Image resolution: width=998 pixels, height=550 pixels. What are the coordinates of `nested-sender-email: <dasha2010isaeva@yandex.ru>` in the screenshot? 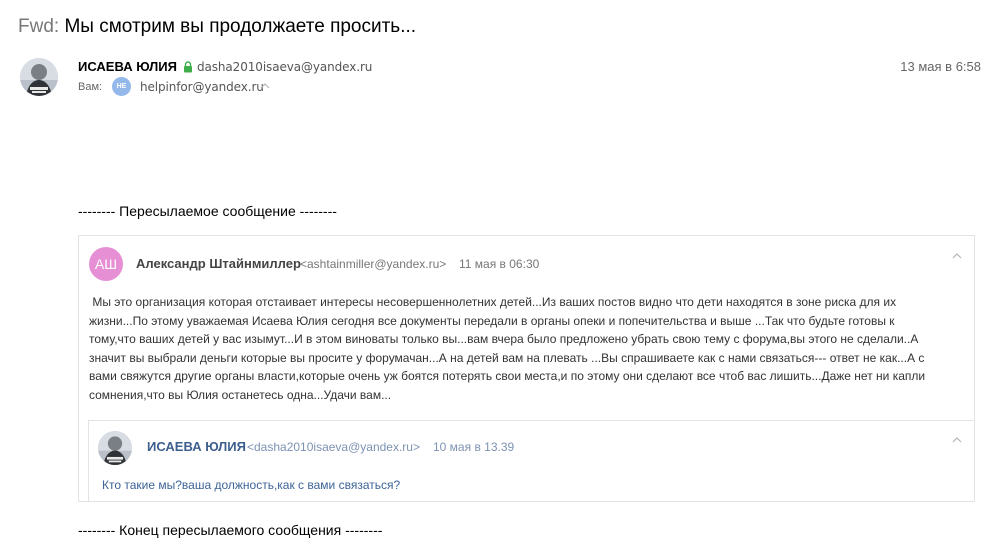 It's located at (333, 447).